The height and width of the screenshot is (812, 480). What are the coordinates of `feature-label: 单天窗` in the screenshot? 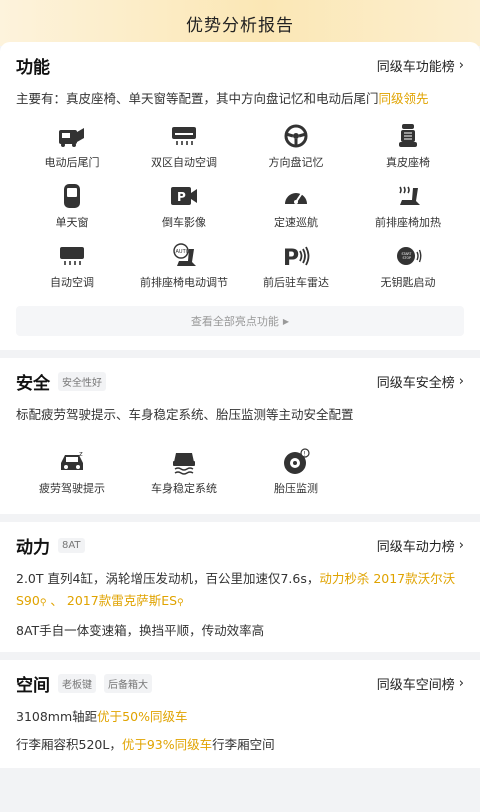 It's located at (72, 222).